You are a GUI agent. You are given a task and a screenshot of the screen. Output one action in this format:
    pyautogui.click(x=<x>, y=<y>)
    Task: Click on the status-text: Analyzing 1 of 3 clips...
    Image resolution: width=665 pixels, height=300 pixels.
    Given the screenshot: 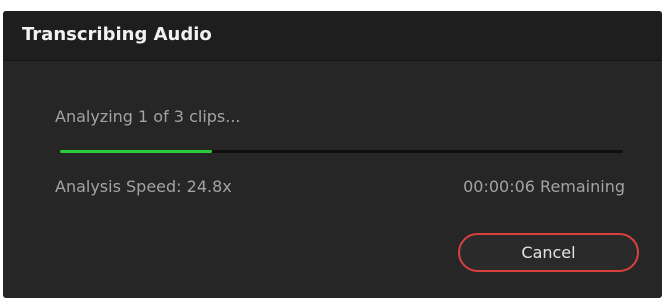 What is the action you would take?
    pyautogui.click(x=148, y=116)
    